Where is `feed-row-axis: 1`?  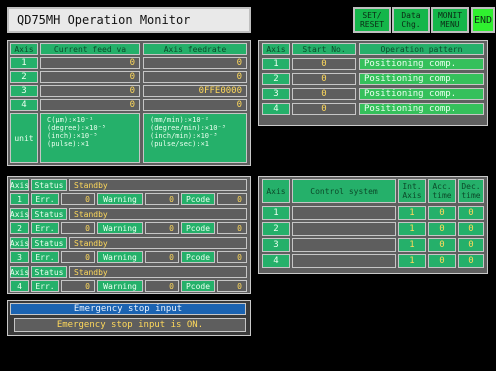 feed-row-axis: 1 is located at coordinates (24, 63).